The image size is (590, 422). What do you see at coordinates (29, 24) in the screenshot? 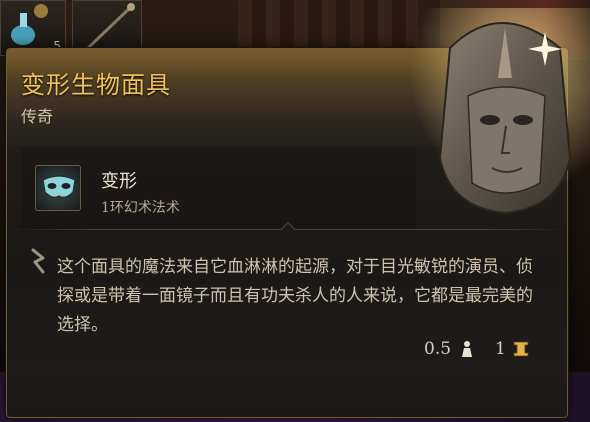
I see `potion-icon` at bounding box center [29, 24].